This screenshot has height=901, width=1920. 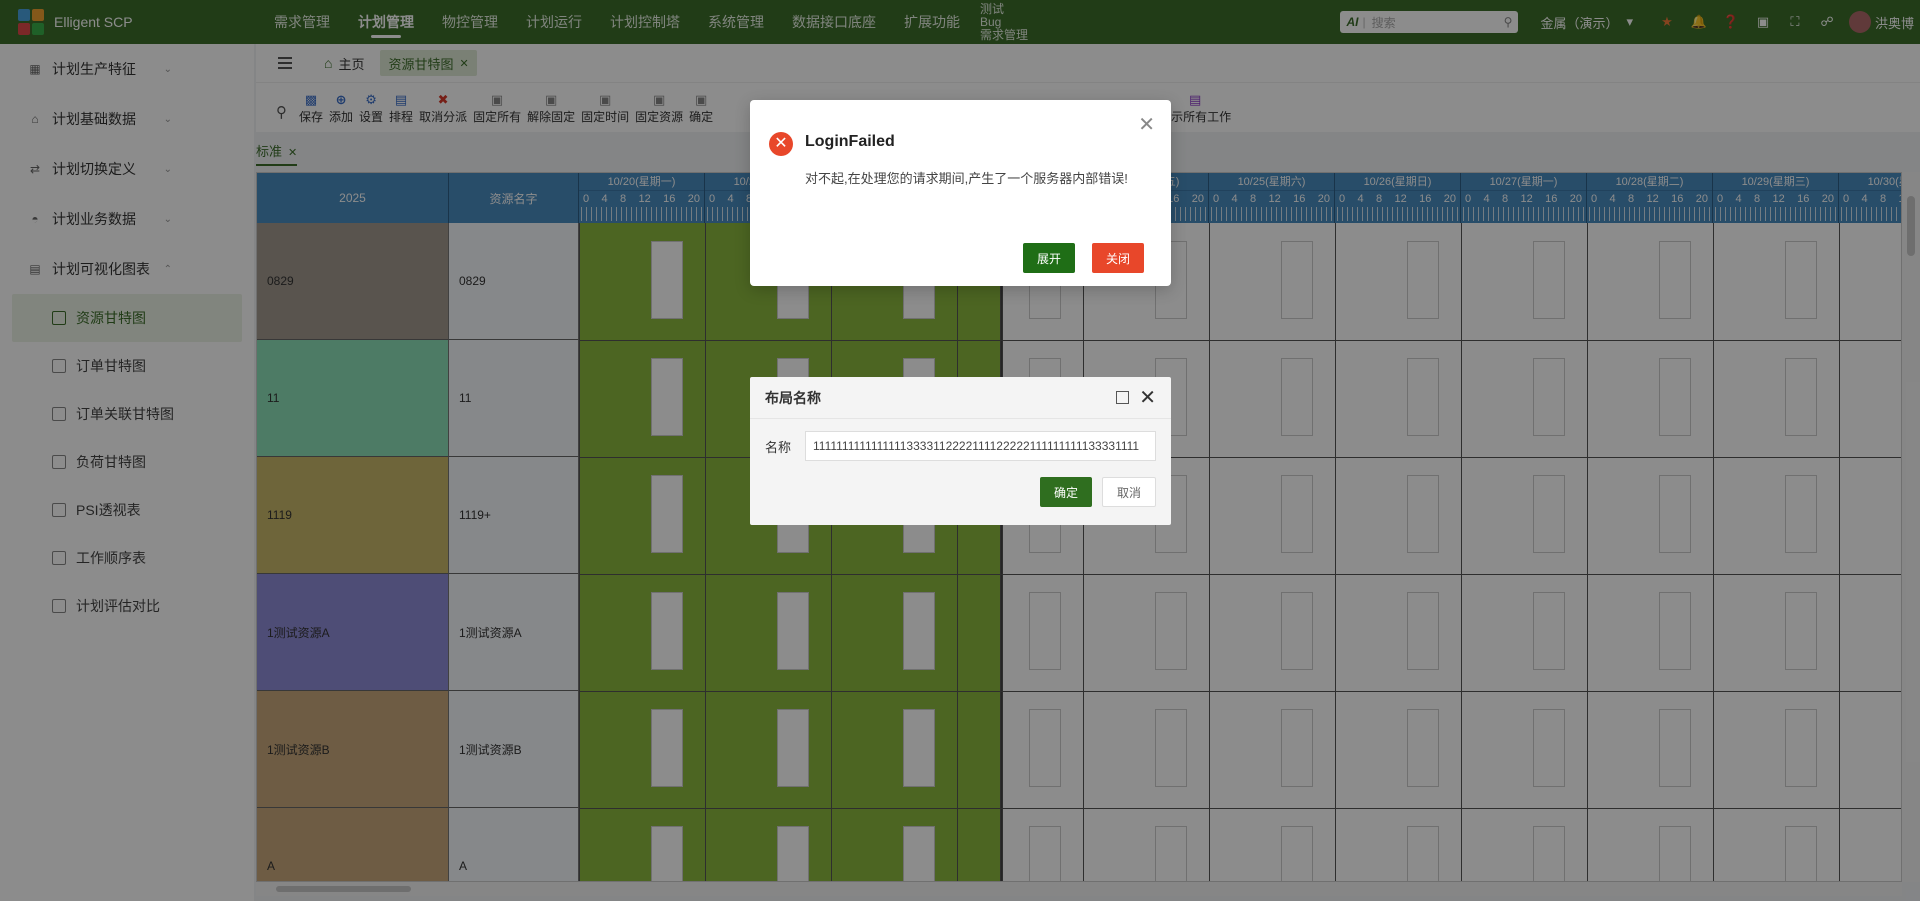 I want to click on expand-button: 展开, so click(x=1049, y=258).